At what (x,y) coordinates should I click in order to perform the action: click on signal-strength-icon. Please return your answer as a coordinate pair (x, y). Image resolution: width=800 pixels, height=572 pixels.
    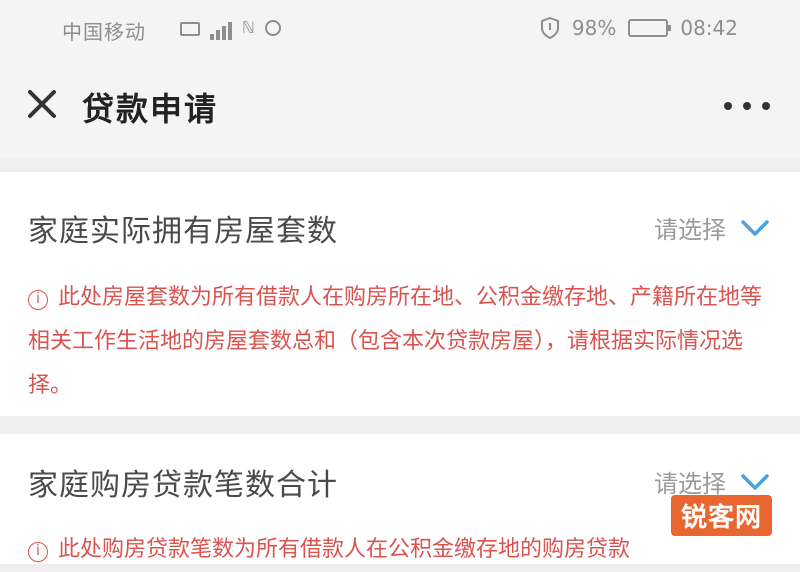
    Looking at the image, I should click on (221, 30).